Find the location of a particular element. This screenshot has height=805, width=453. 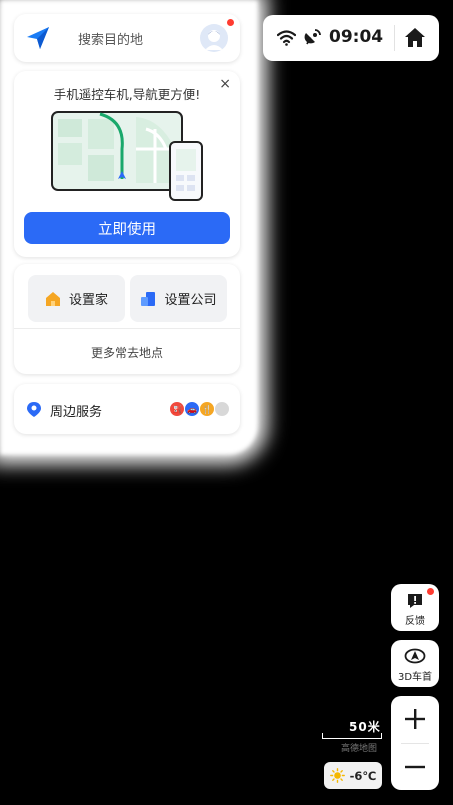

building-icon is located at coordinates (148, 298).